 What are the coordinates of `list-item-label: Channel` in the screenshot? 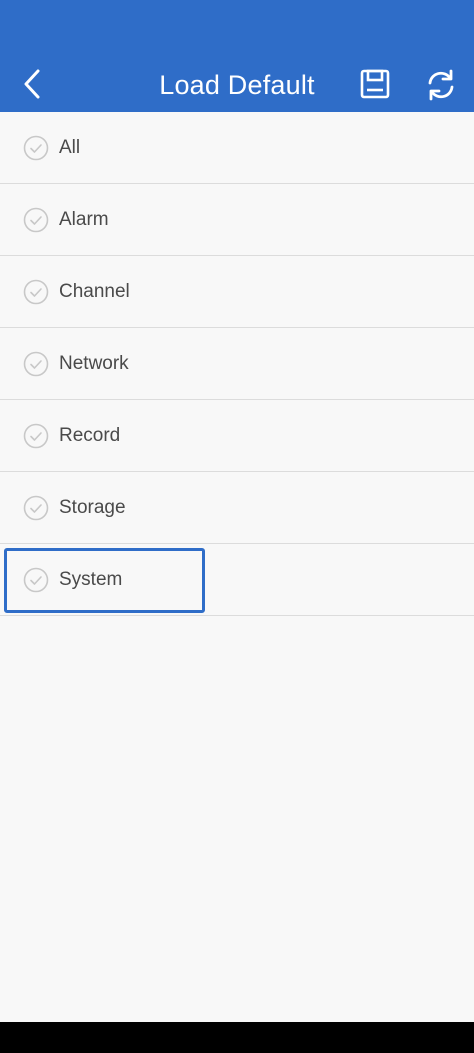 It's located at (94, 291).